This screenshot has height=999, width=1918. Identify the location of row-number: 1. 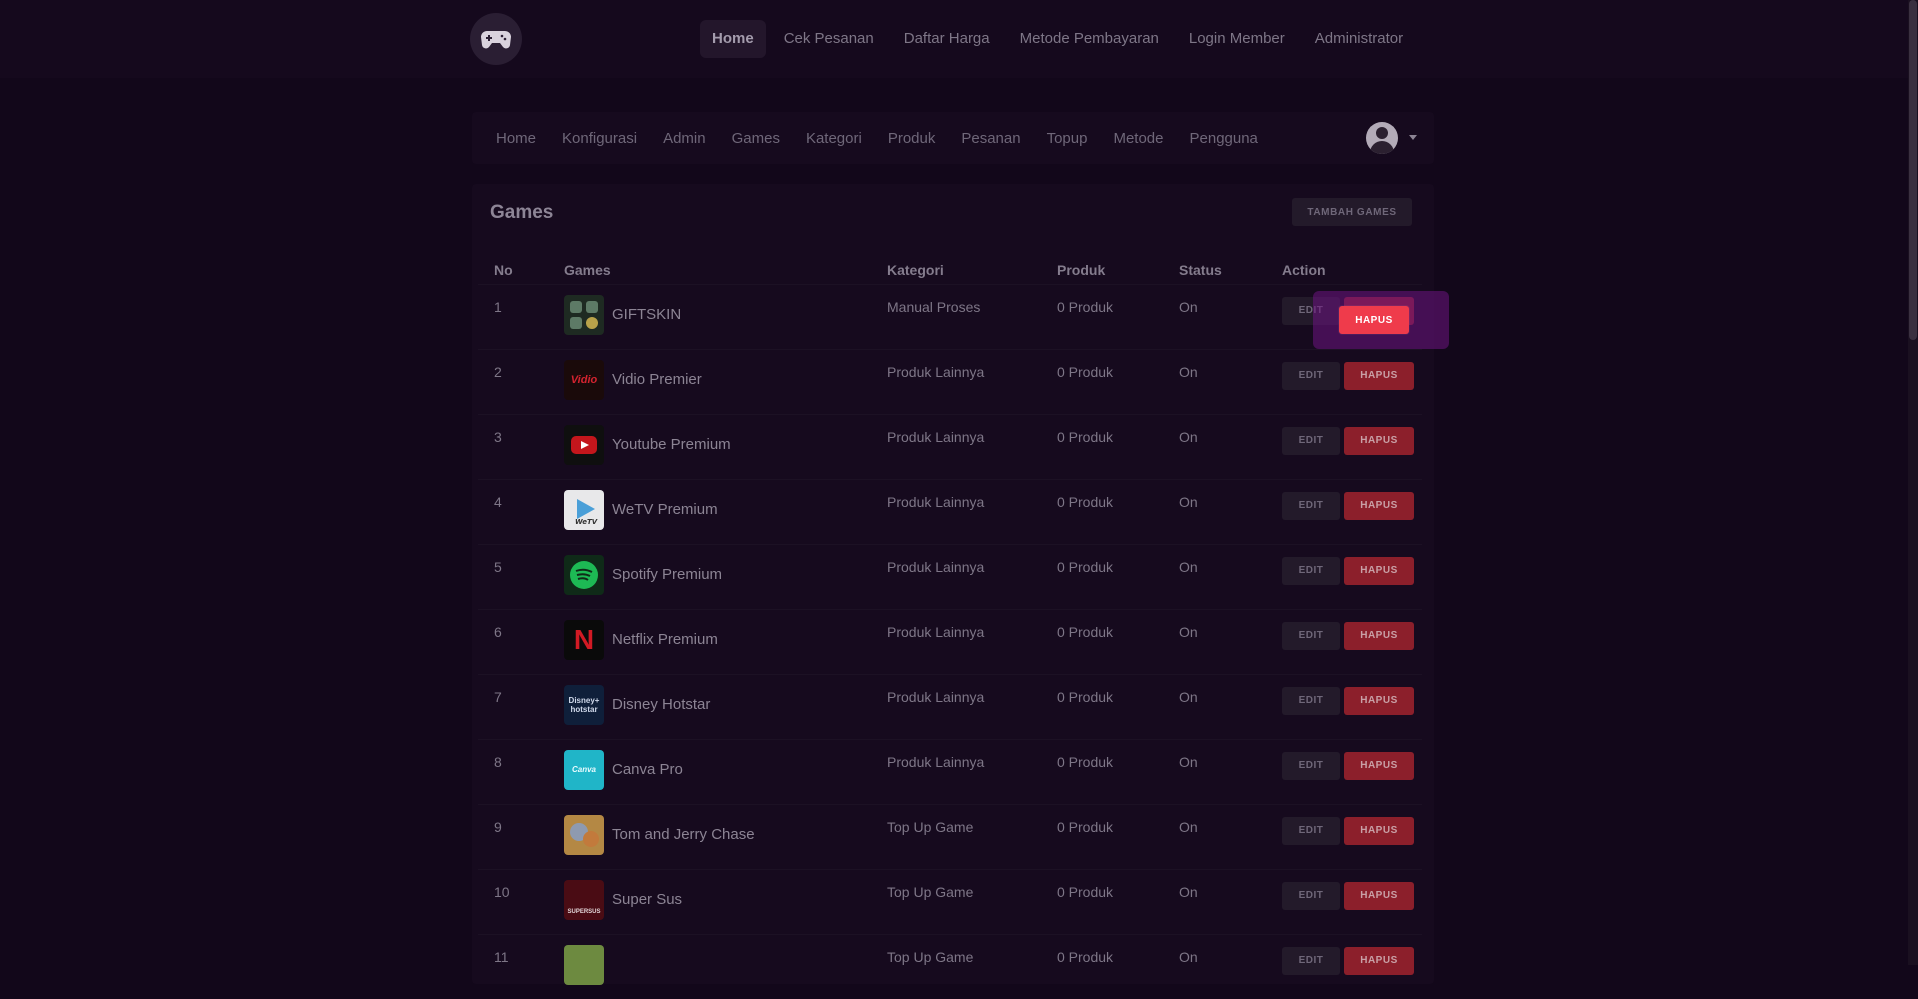
(513, 316).